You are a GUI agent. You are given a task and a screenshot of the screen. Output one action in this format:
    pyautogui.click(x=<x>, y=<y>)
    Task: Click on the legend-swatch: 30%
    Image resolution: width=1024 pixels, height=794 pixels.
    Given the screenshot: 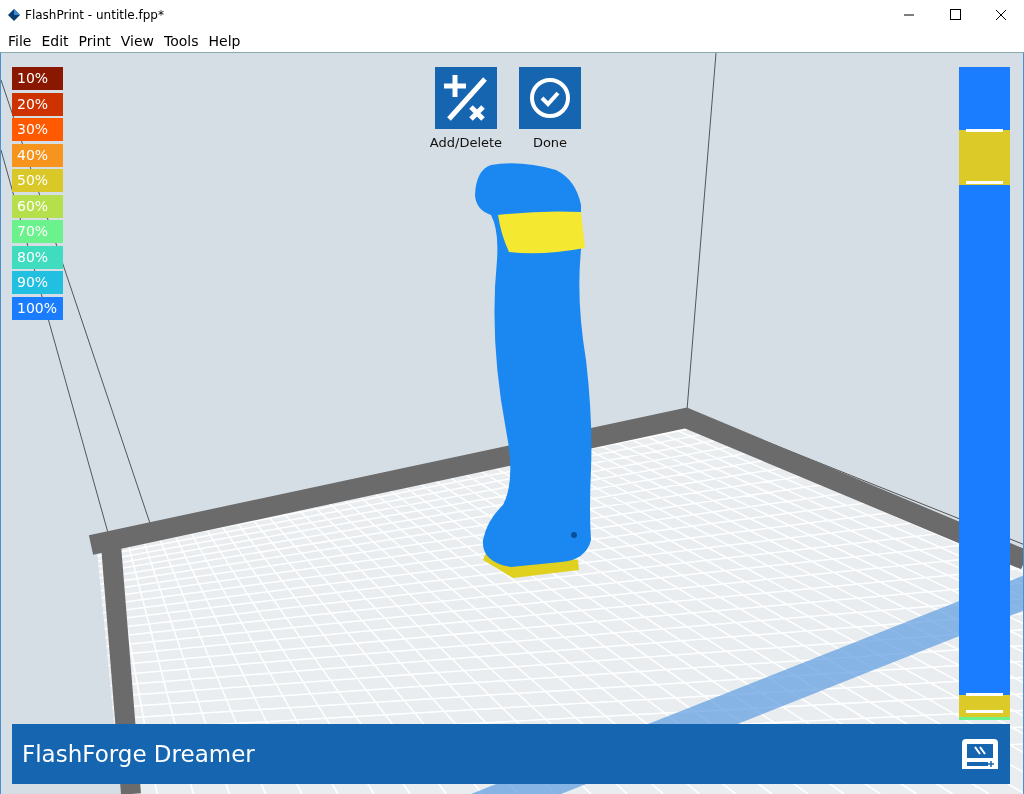 What is the action you would take?
    pyautogui.click(x=37, y=129)
    